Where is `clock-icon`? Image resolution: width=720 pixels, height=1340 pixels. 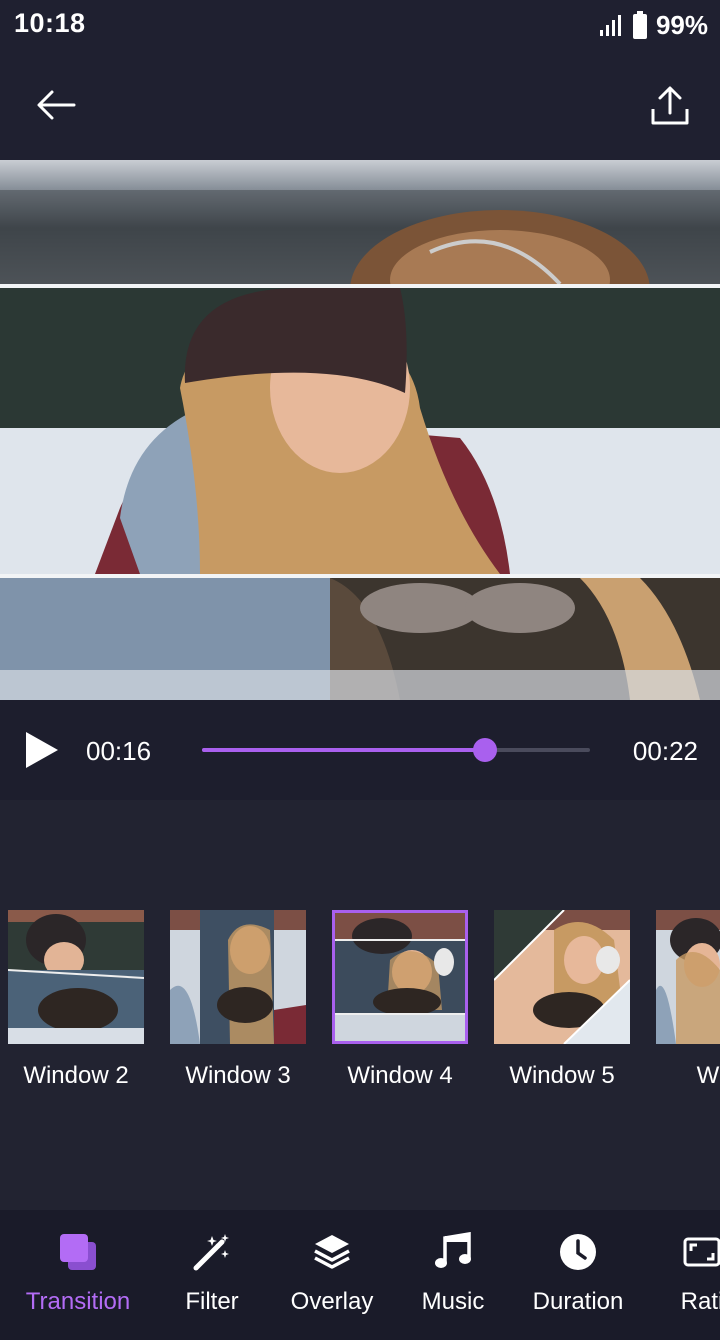 clock-icon is located at coordinates (578, 1252).